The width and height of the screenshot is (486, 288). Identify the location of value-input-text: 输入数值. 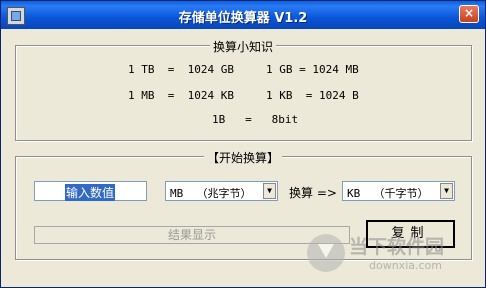
(90, 192).